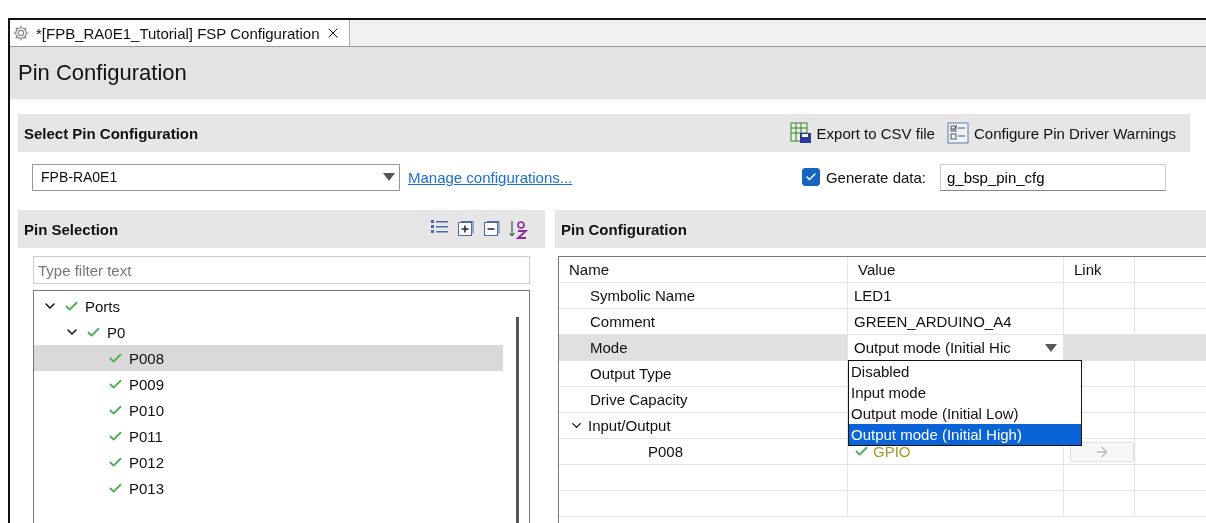 Image resolution: width=1206 pixels, height=523 pixels. Describe the element at coordinates (624, 229) in the screenshot. I see `panel-title: Pin Configuration` at that location.